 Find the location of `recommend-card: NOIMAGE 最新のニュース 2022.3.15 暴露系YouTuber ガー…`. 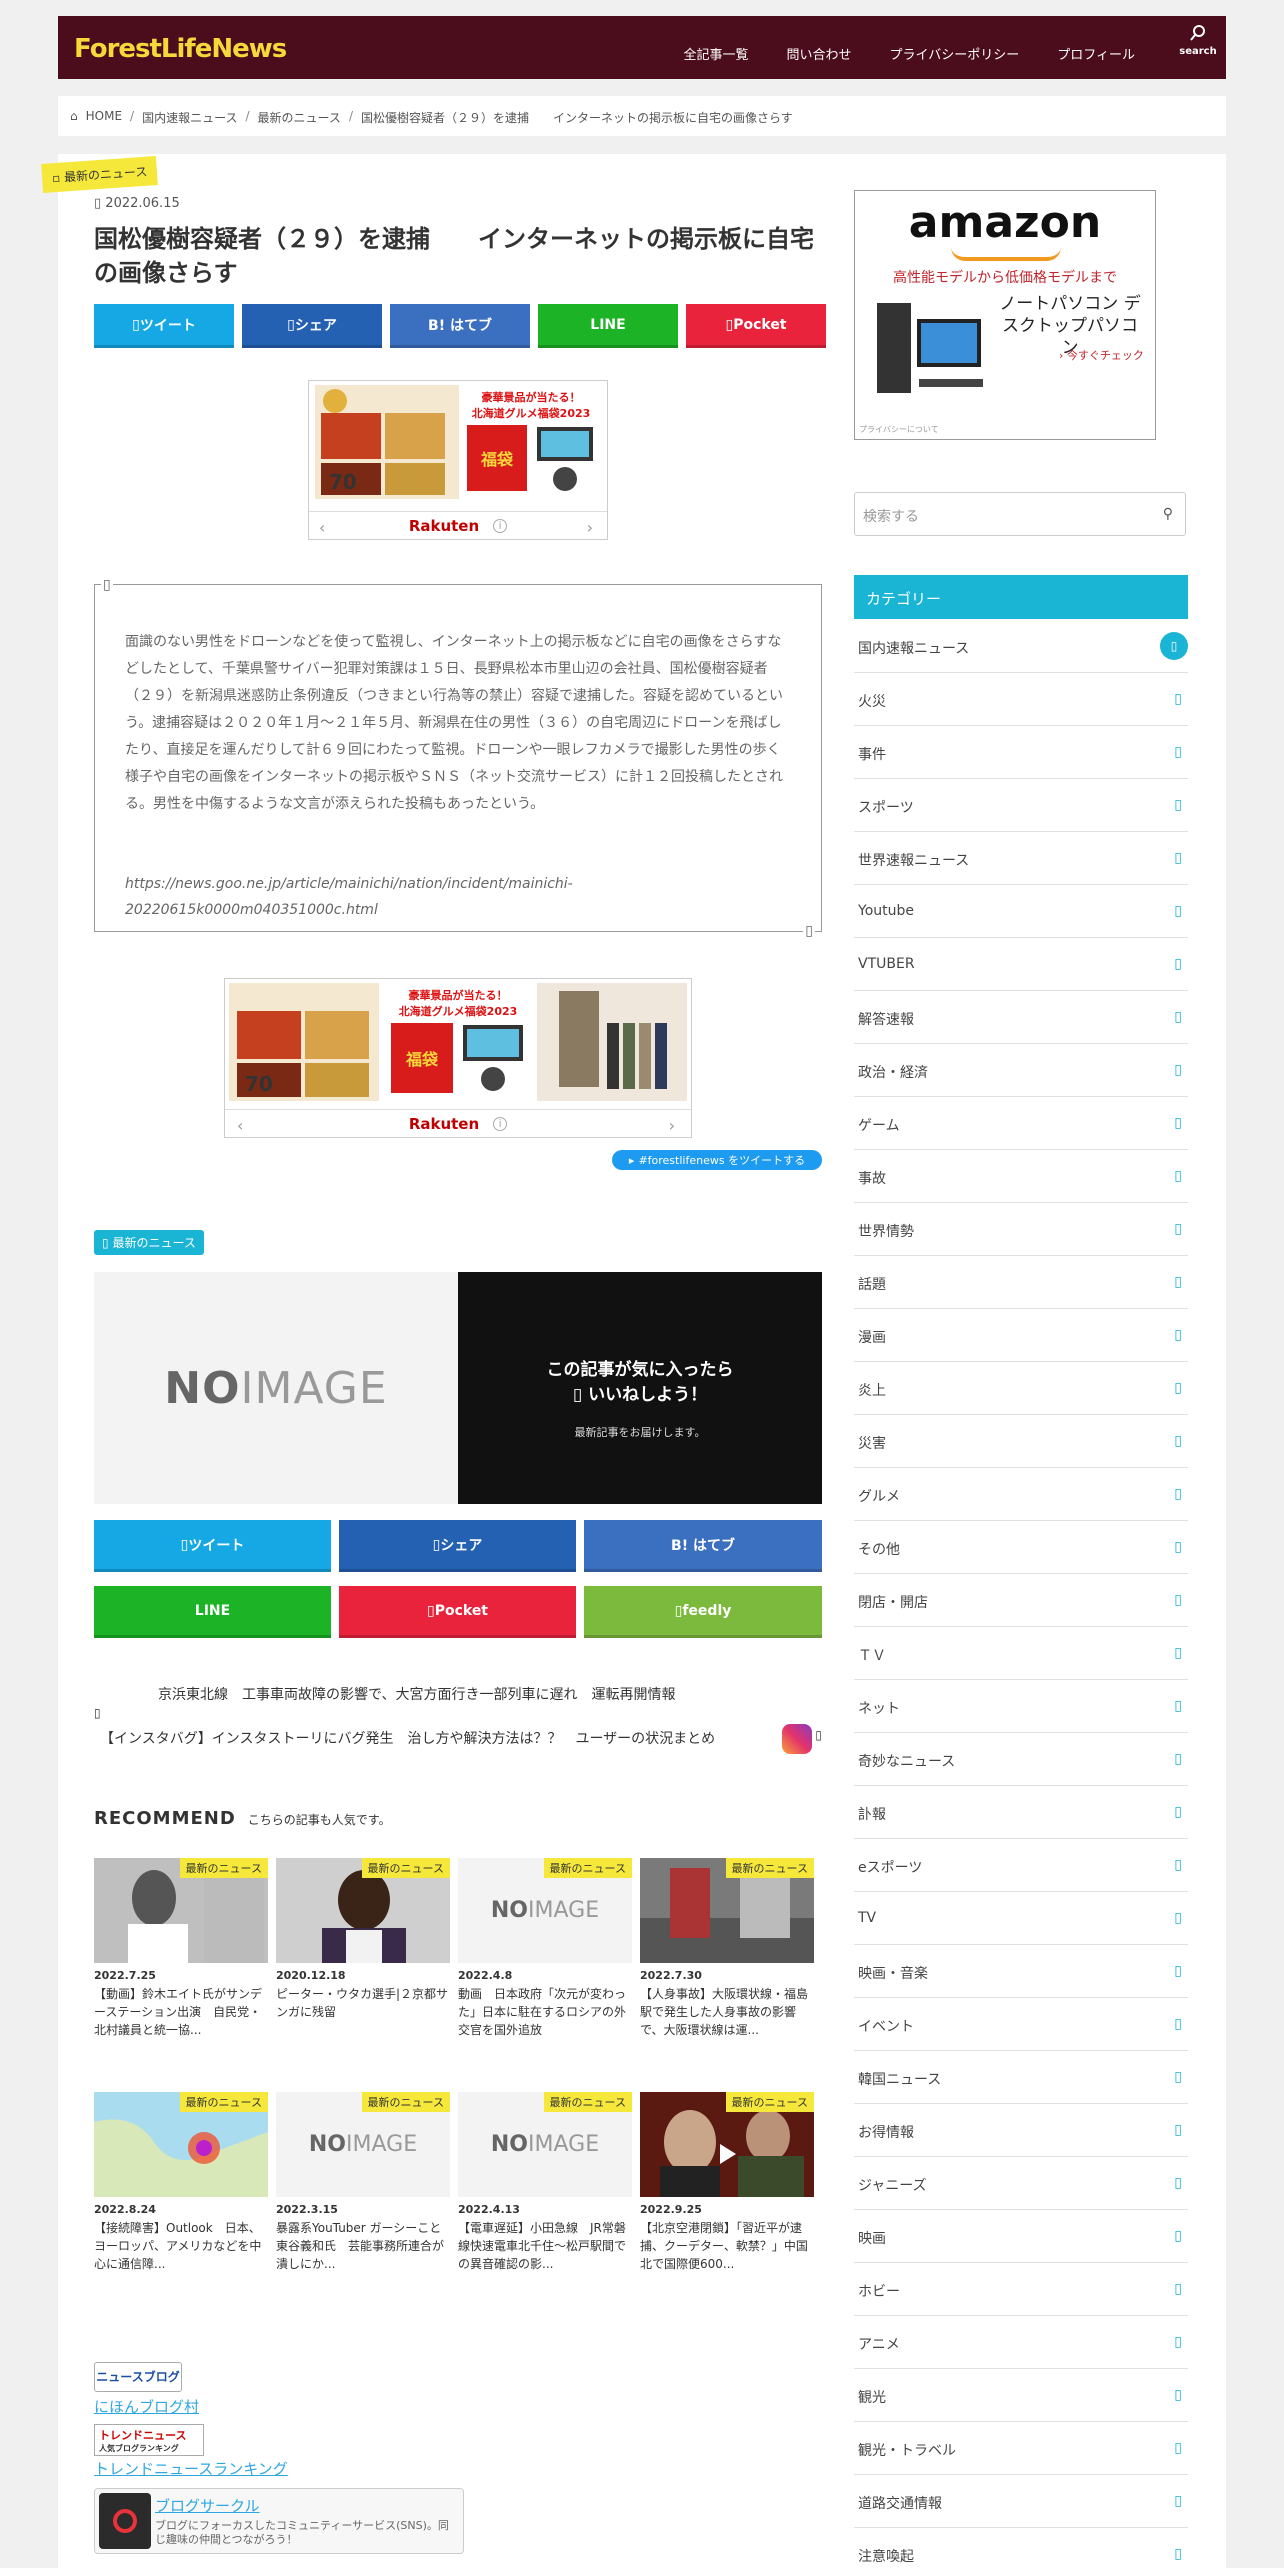

recommend-card: NOIMAGE 最新のニュース 2022.3.15 暴露系YouTuber ガー… is located at coordinates (363, 2182).